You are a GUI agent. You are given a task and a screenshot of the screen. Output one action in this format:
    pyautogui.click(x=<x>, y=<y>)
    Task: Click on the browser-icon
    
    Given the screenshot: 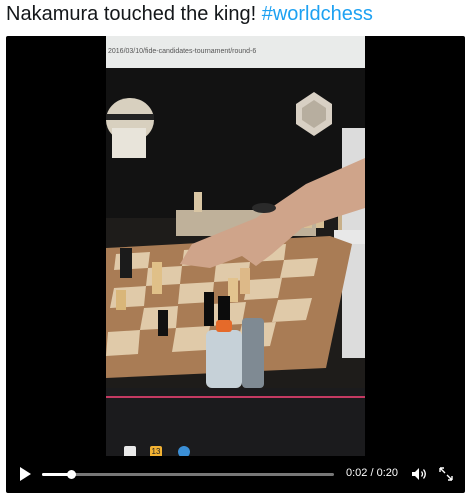 What is the action you would take?
    pyautogui.click(x=184, y=451)
    